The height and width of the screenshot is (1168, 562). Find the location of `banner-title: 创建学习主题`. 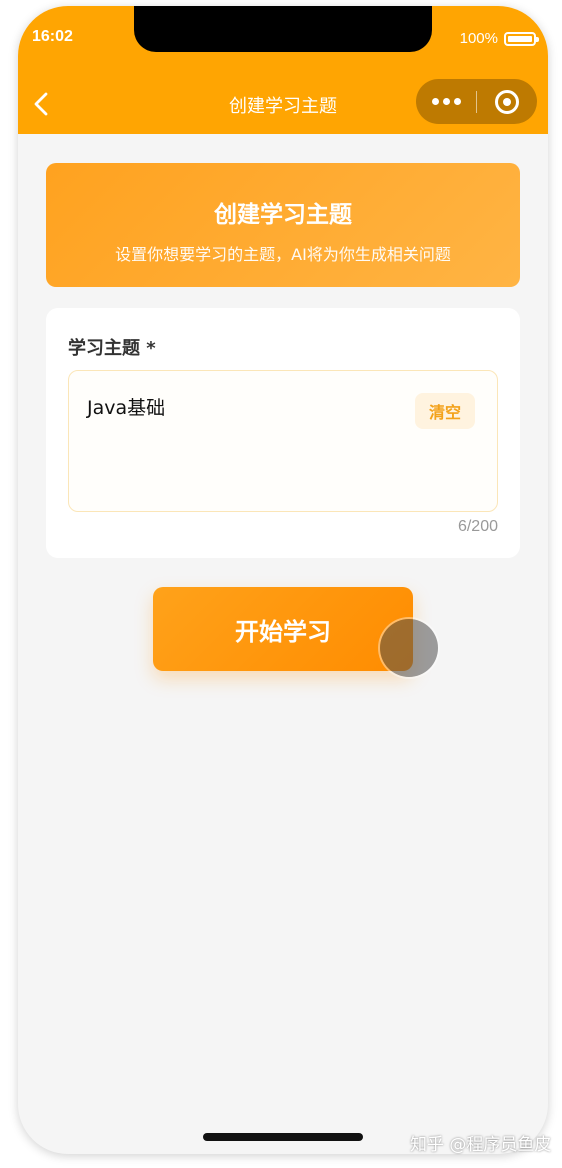

banner-title: 创建学习主题 is located at coordinates (283, 215).